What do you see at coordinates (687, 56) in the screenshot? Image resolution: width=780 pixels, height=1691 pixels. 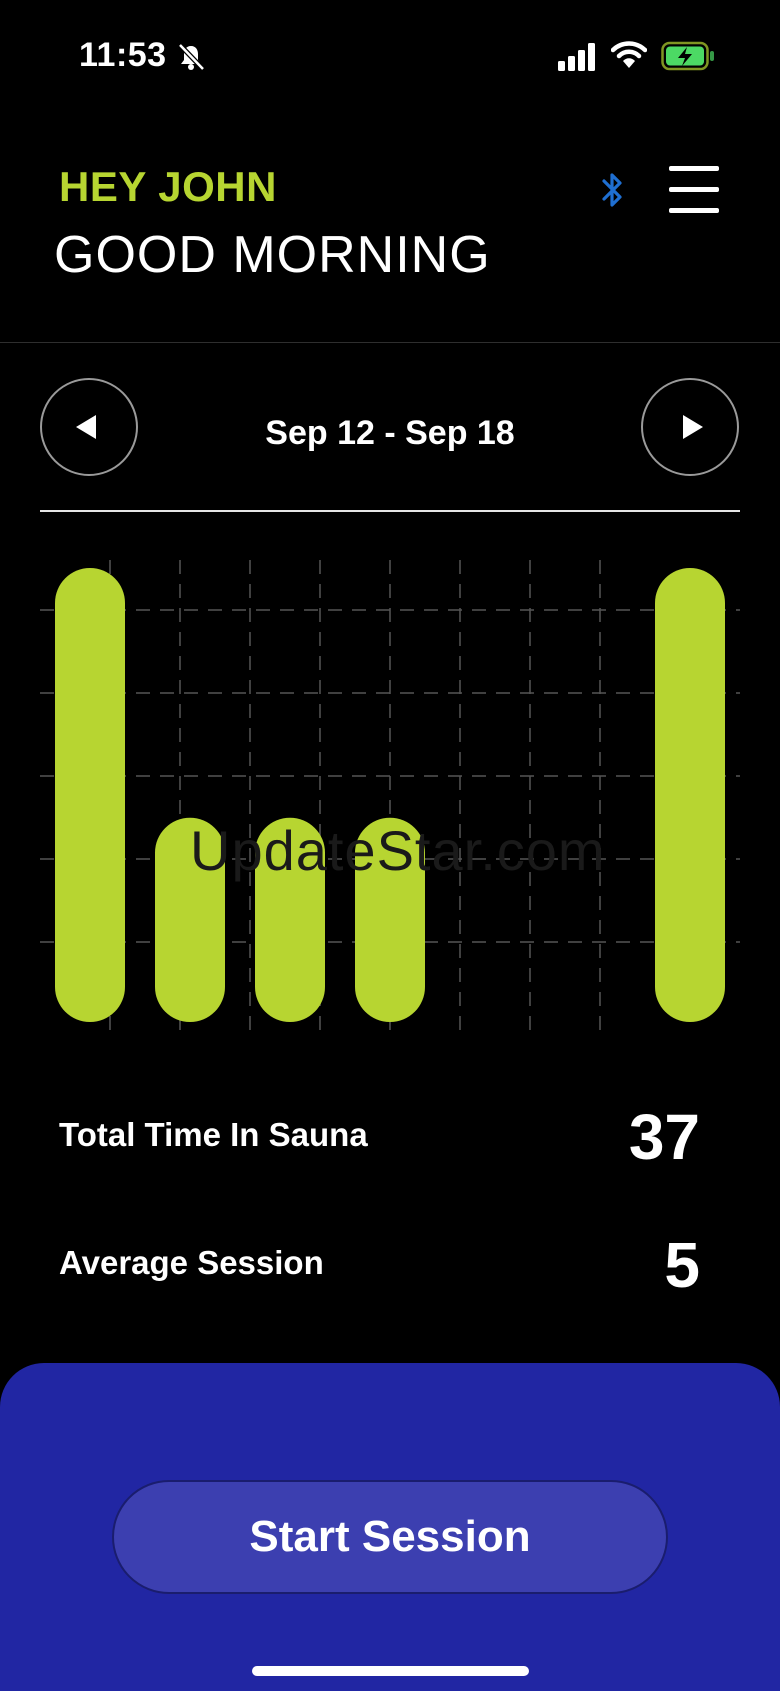 I see `battery-charging-icon` at bounding box center [687, 56].